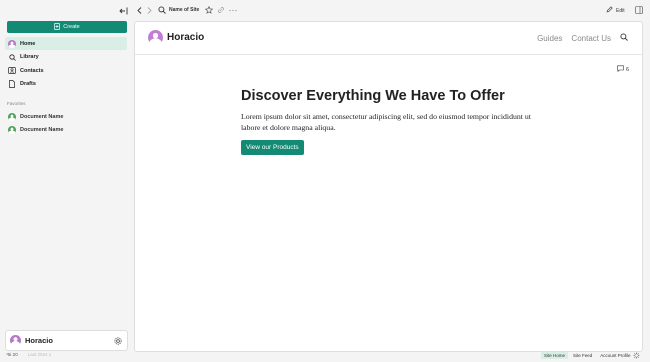 The width and height of the screenshot is (650, 362). I want to click on site-nav: Guides Contact Us, so click(582, 38).